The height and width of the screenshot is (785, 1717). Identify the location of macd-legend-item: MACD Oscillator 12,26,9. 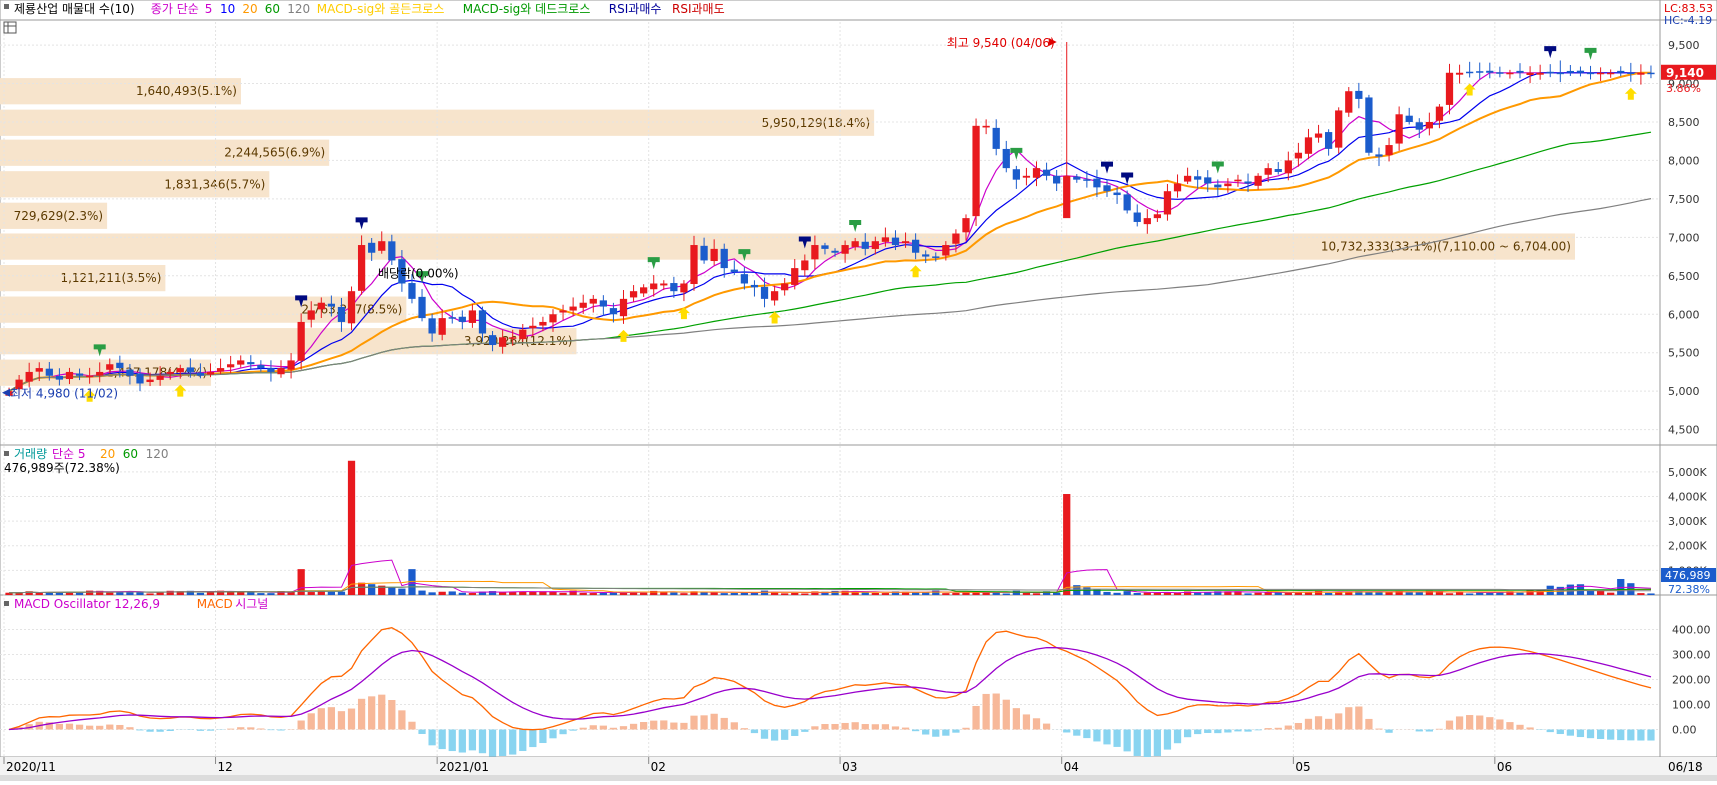
(87, 604).